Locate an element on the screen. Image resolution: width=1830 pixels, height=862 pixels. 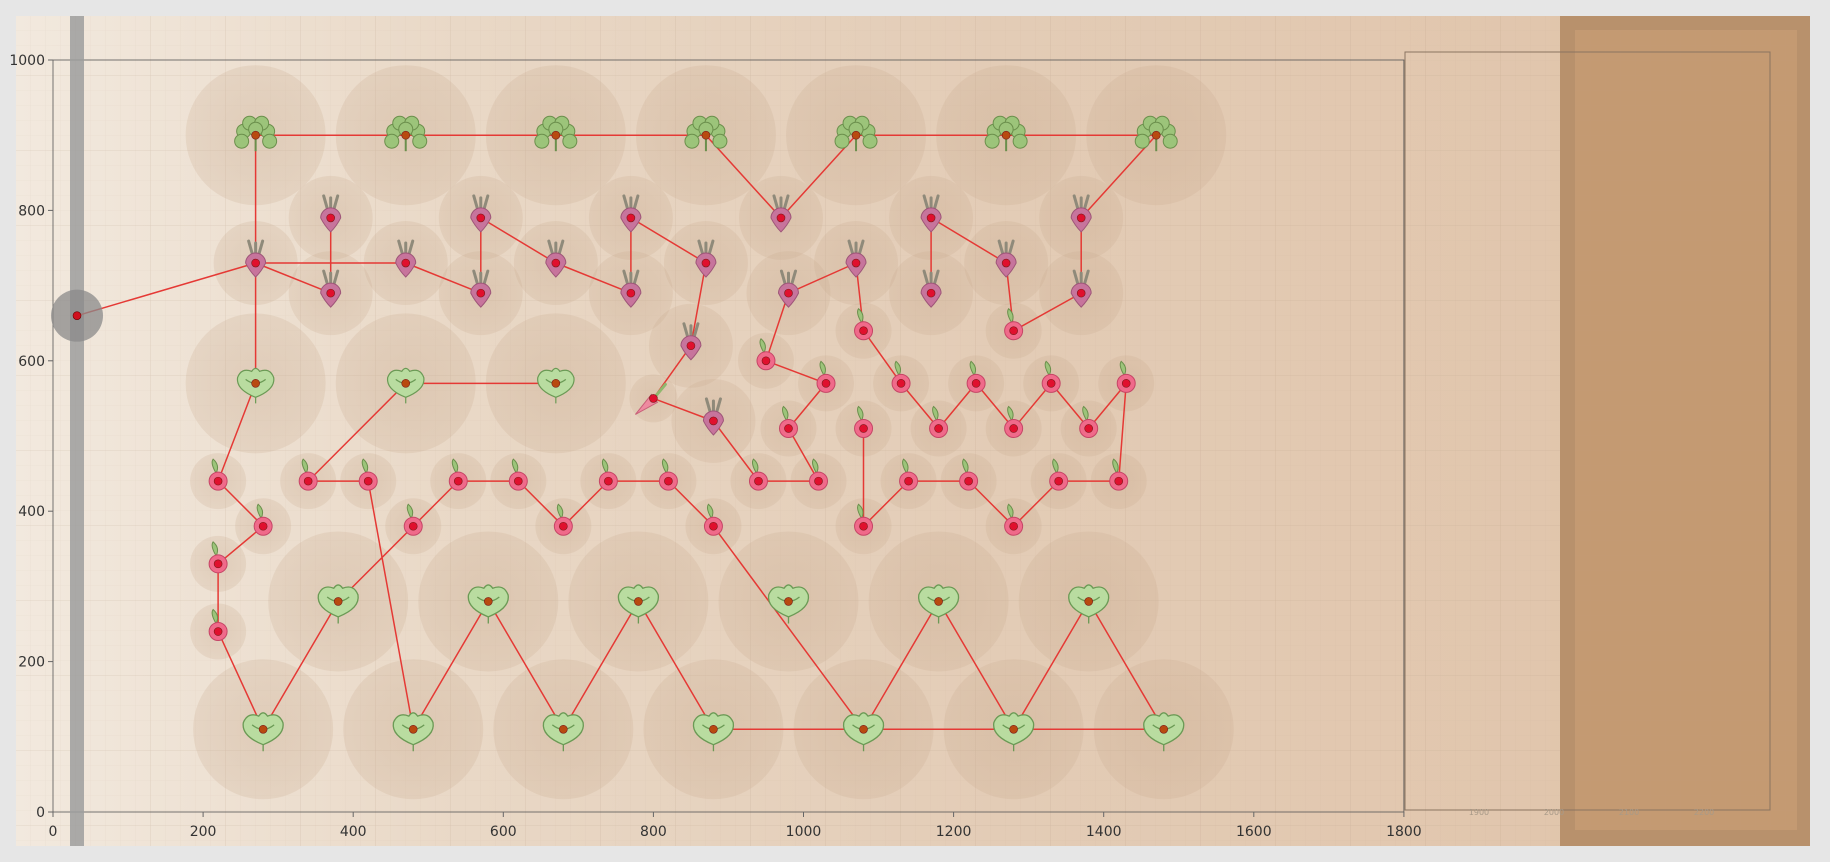
y-tick-label: 800 is located at coordinates (31, 211).